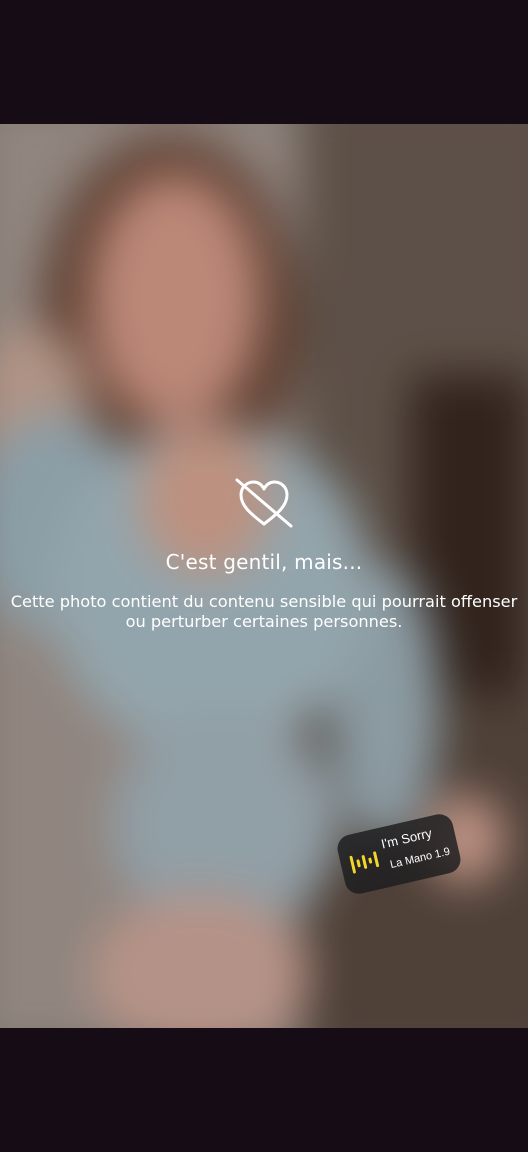  Describe the element at coordinates (264, 503) in the screenshot. I see `crossed-out-heart-icon` at that location.